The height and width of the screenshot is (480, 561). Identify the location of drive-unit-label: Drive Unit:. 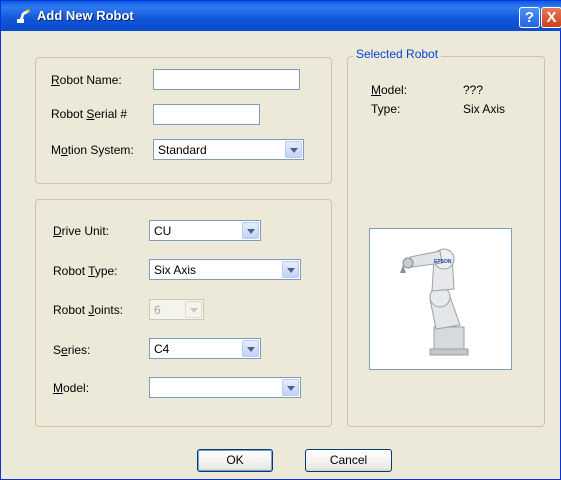
(81, 231).